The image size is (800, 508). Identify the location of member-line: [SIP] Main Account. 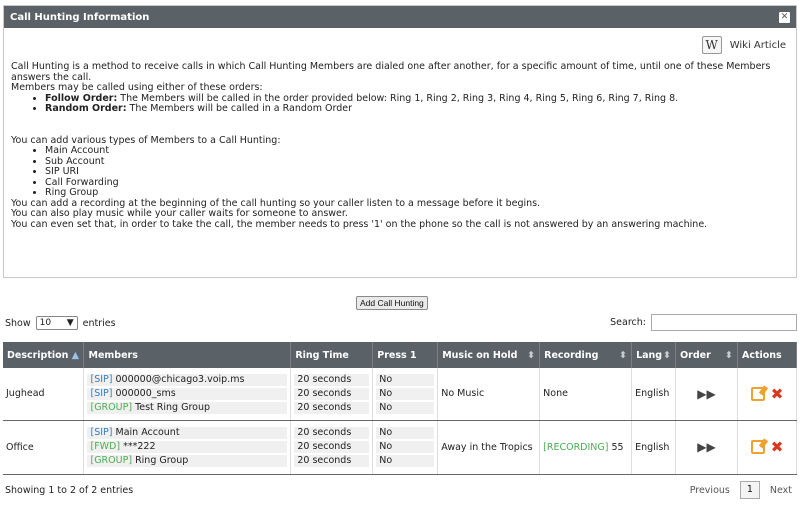
(187, 433).